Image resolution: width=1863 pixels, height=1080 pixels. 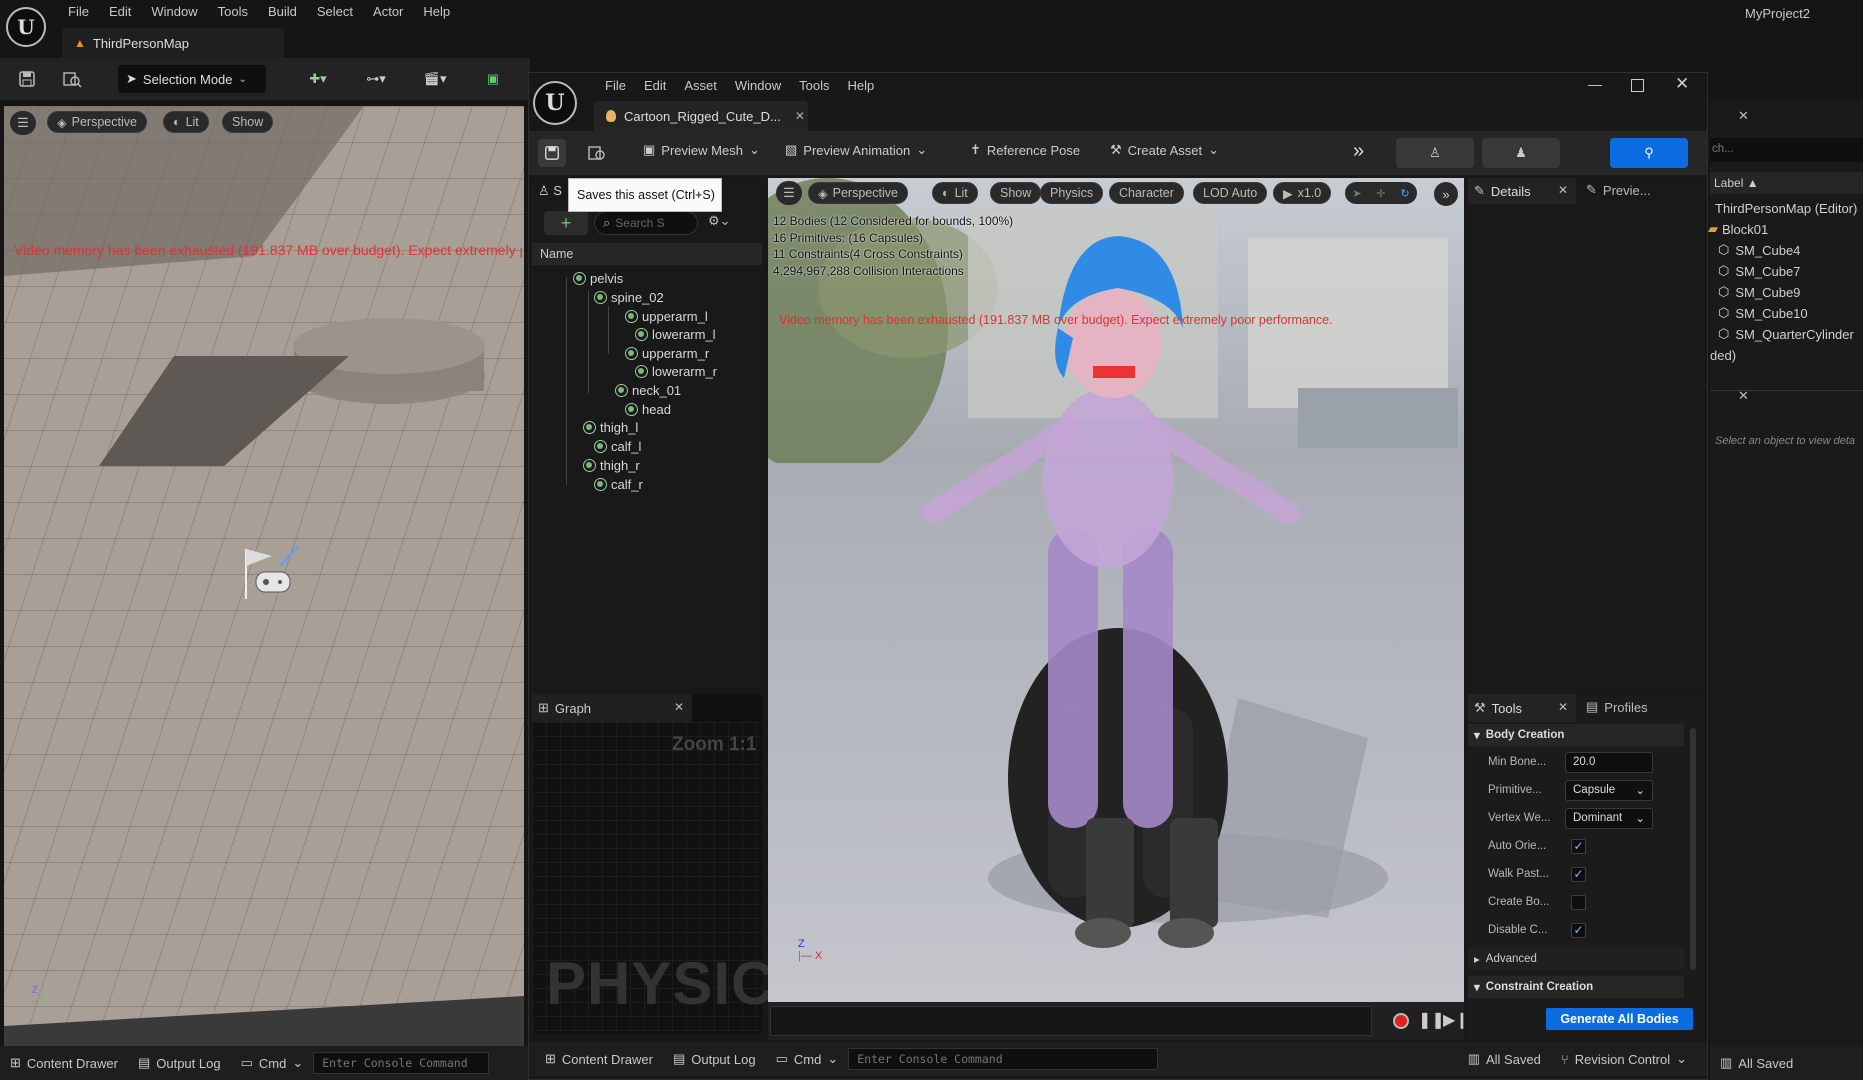 I want to click on pe-menu-tools: Tools, so click(x=814, y=86).